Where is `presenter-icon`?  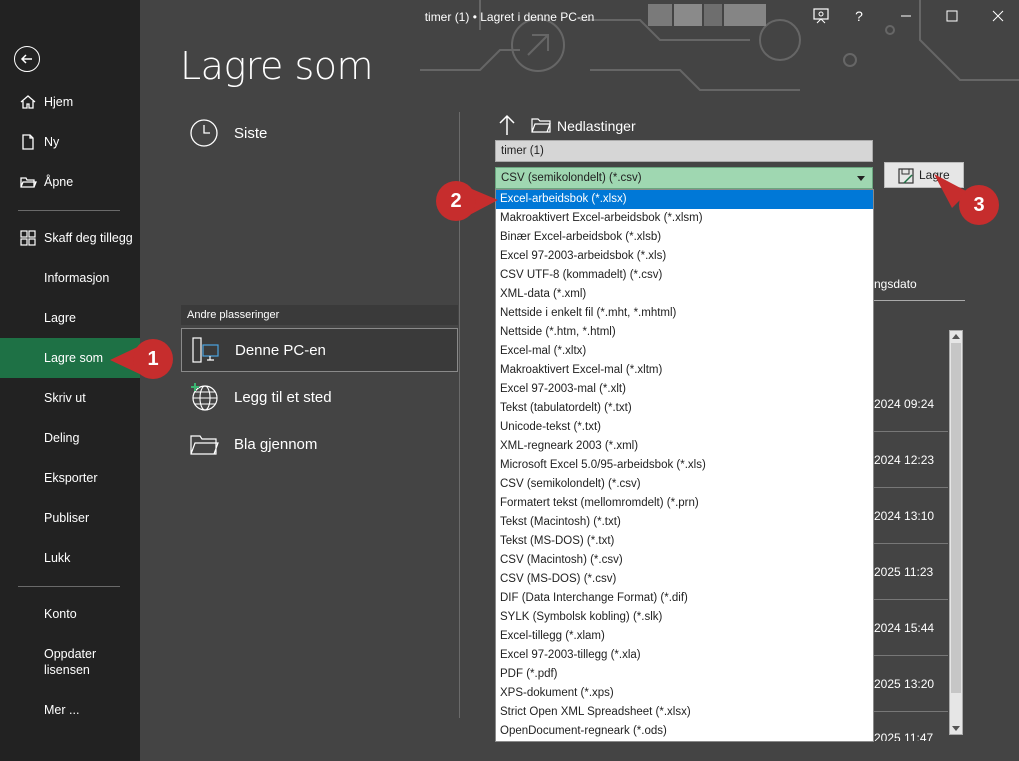 presenter-icon is located at coordinates (821, 16).